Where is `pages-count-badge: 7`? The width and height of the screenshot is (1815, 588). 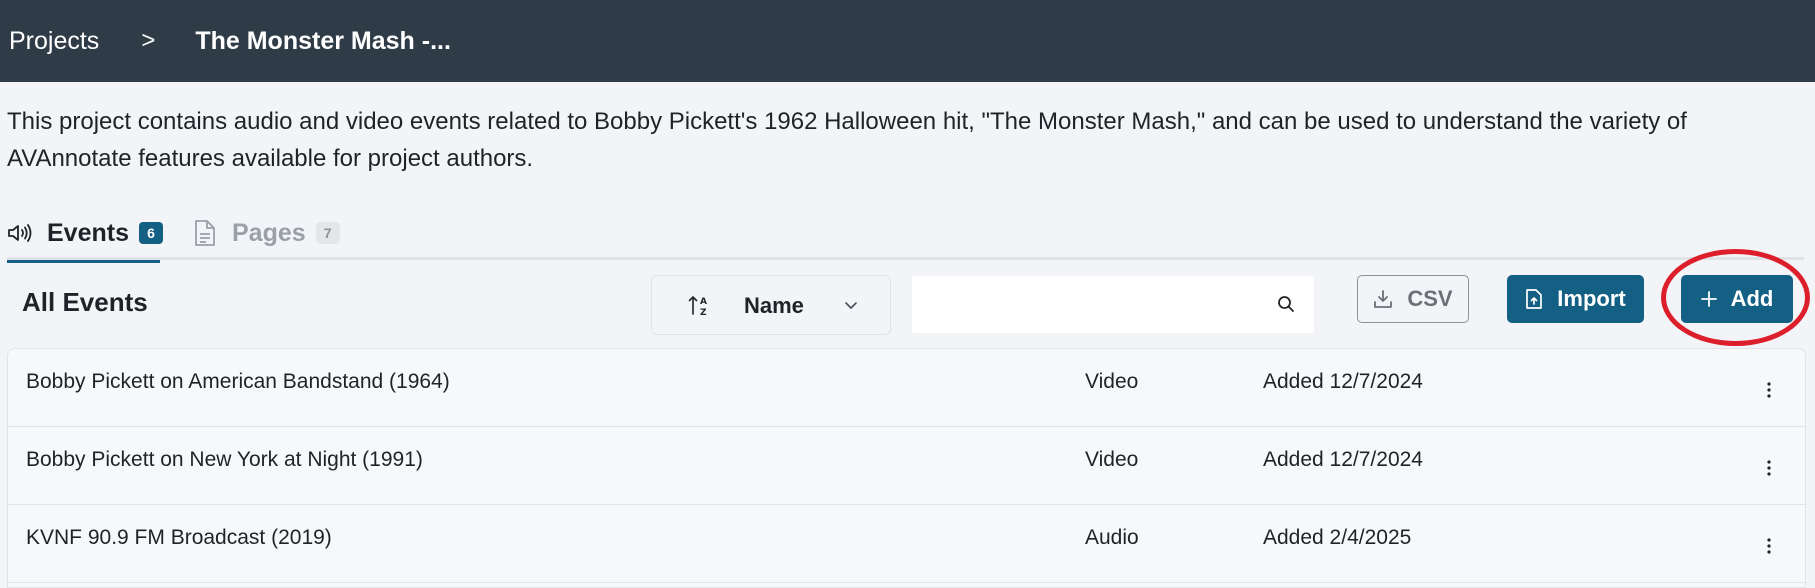 pages-count-badge: 7 is located at coordinates (327, 233).